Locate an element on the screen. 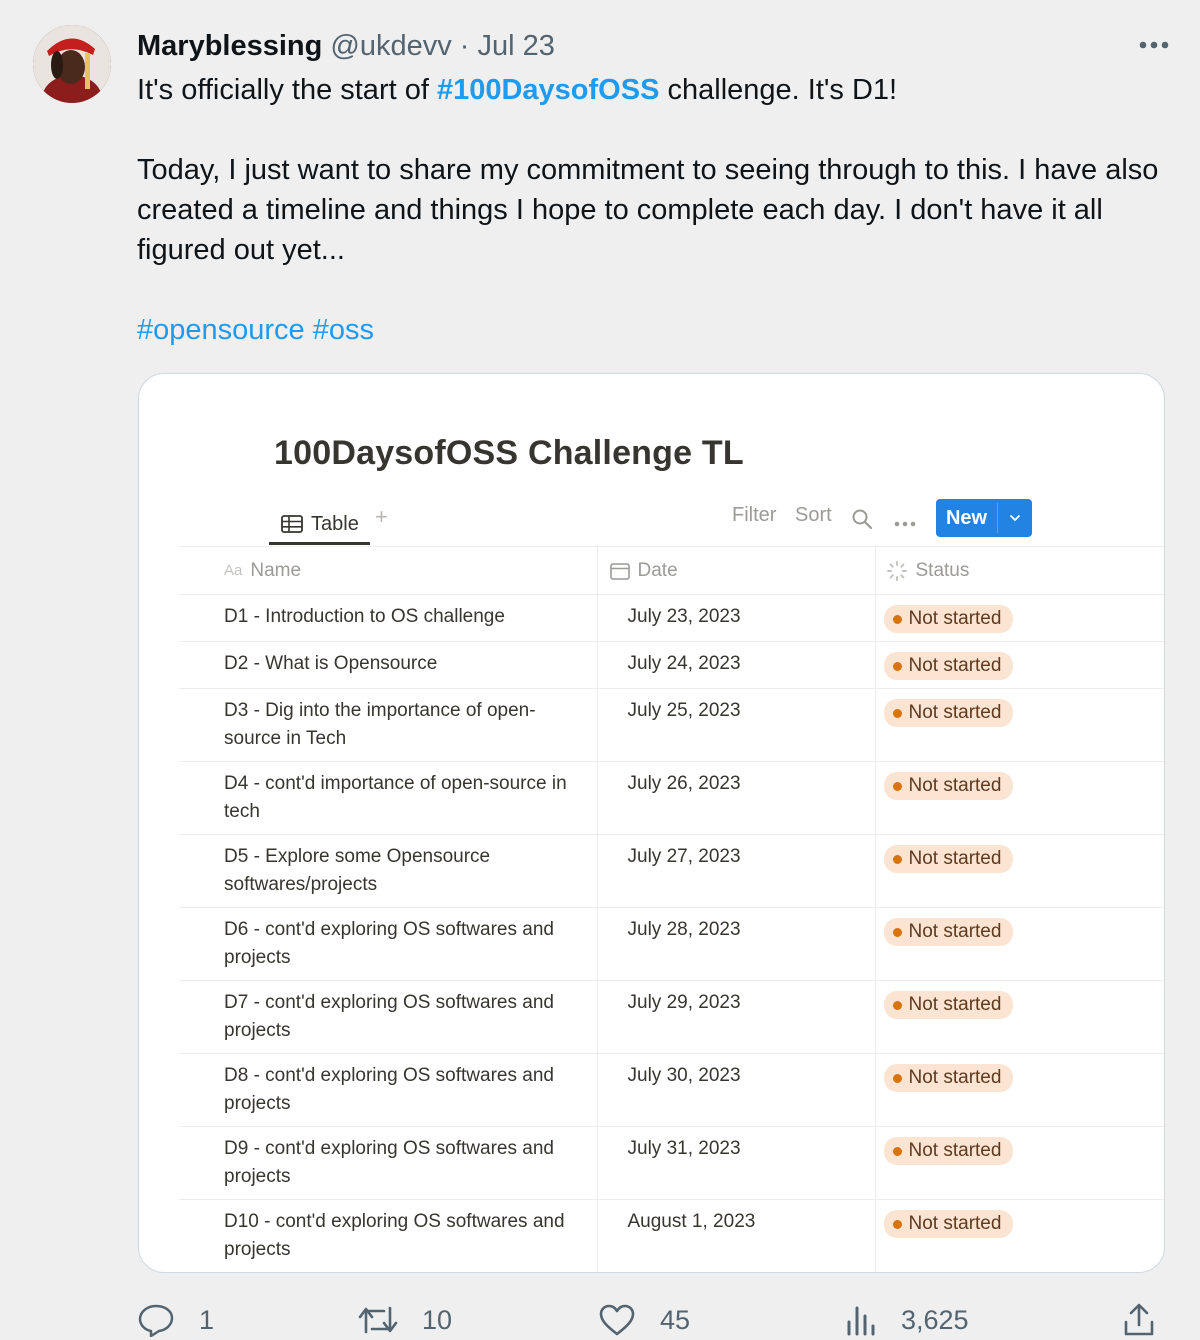 This screenshot has width=1200, height=1340. row-date: July 23, 2023 is located at coordinates (735, 618).